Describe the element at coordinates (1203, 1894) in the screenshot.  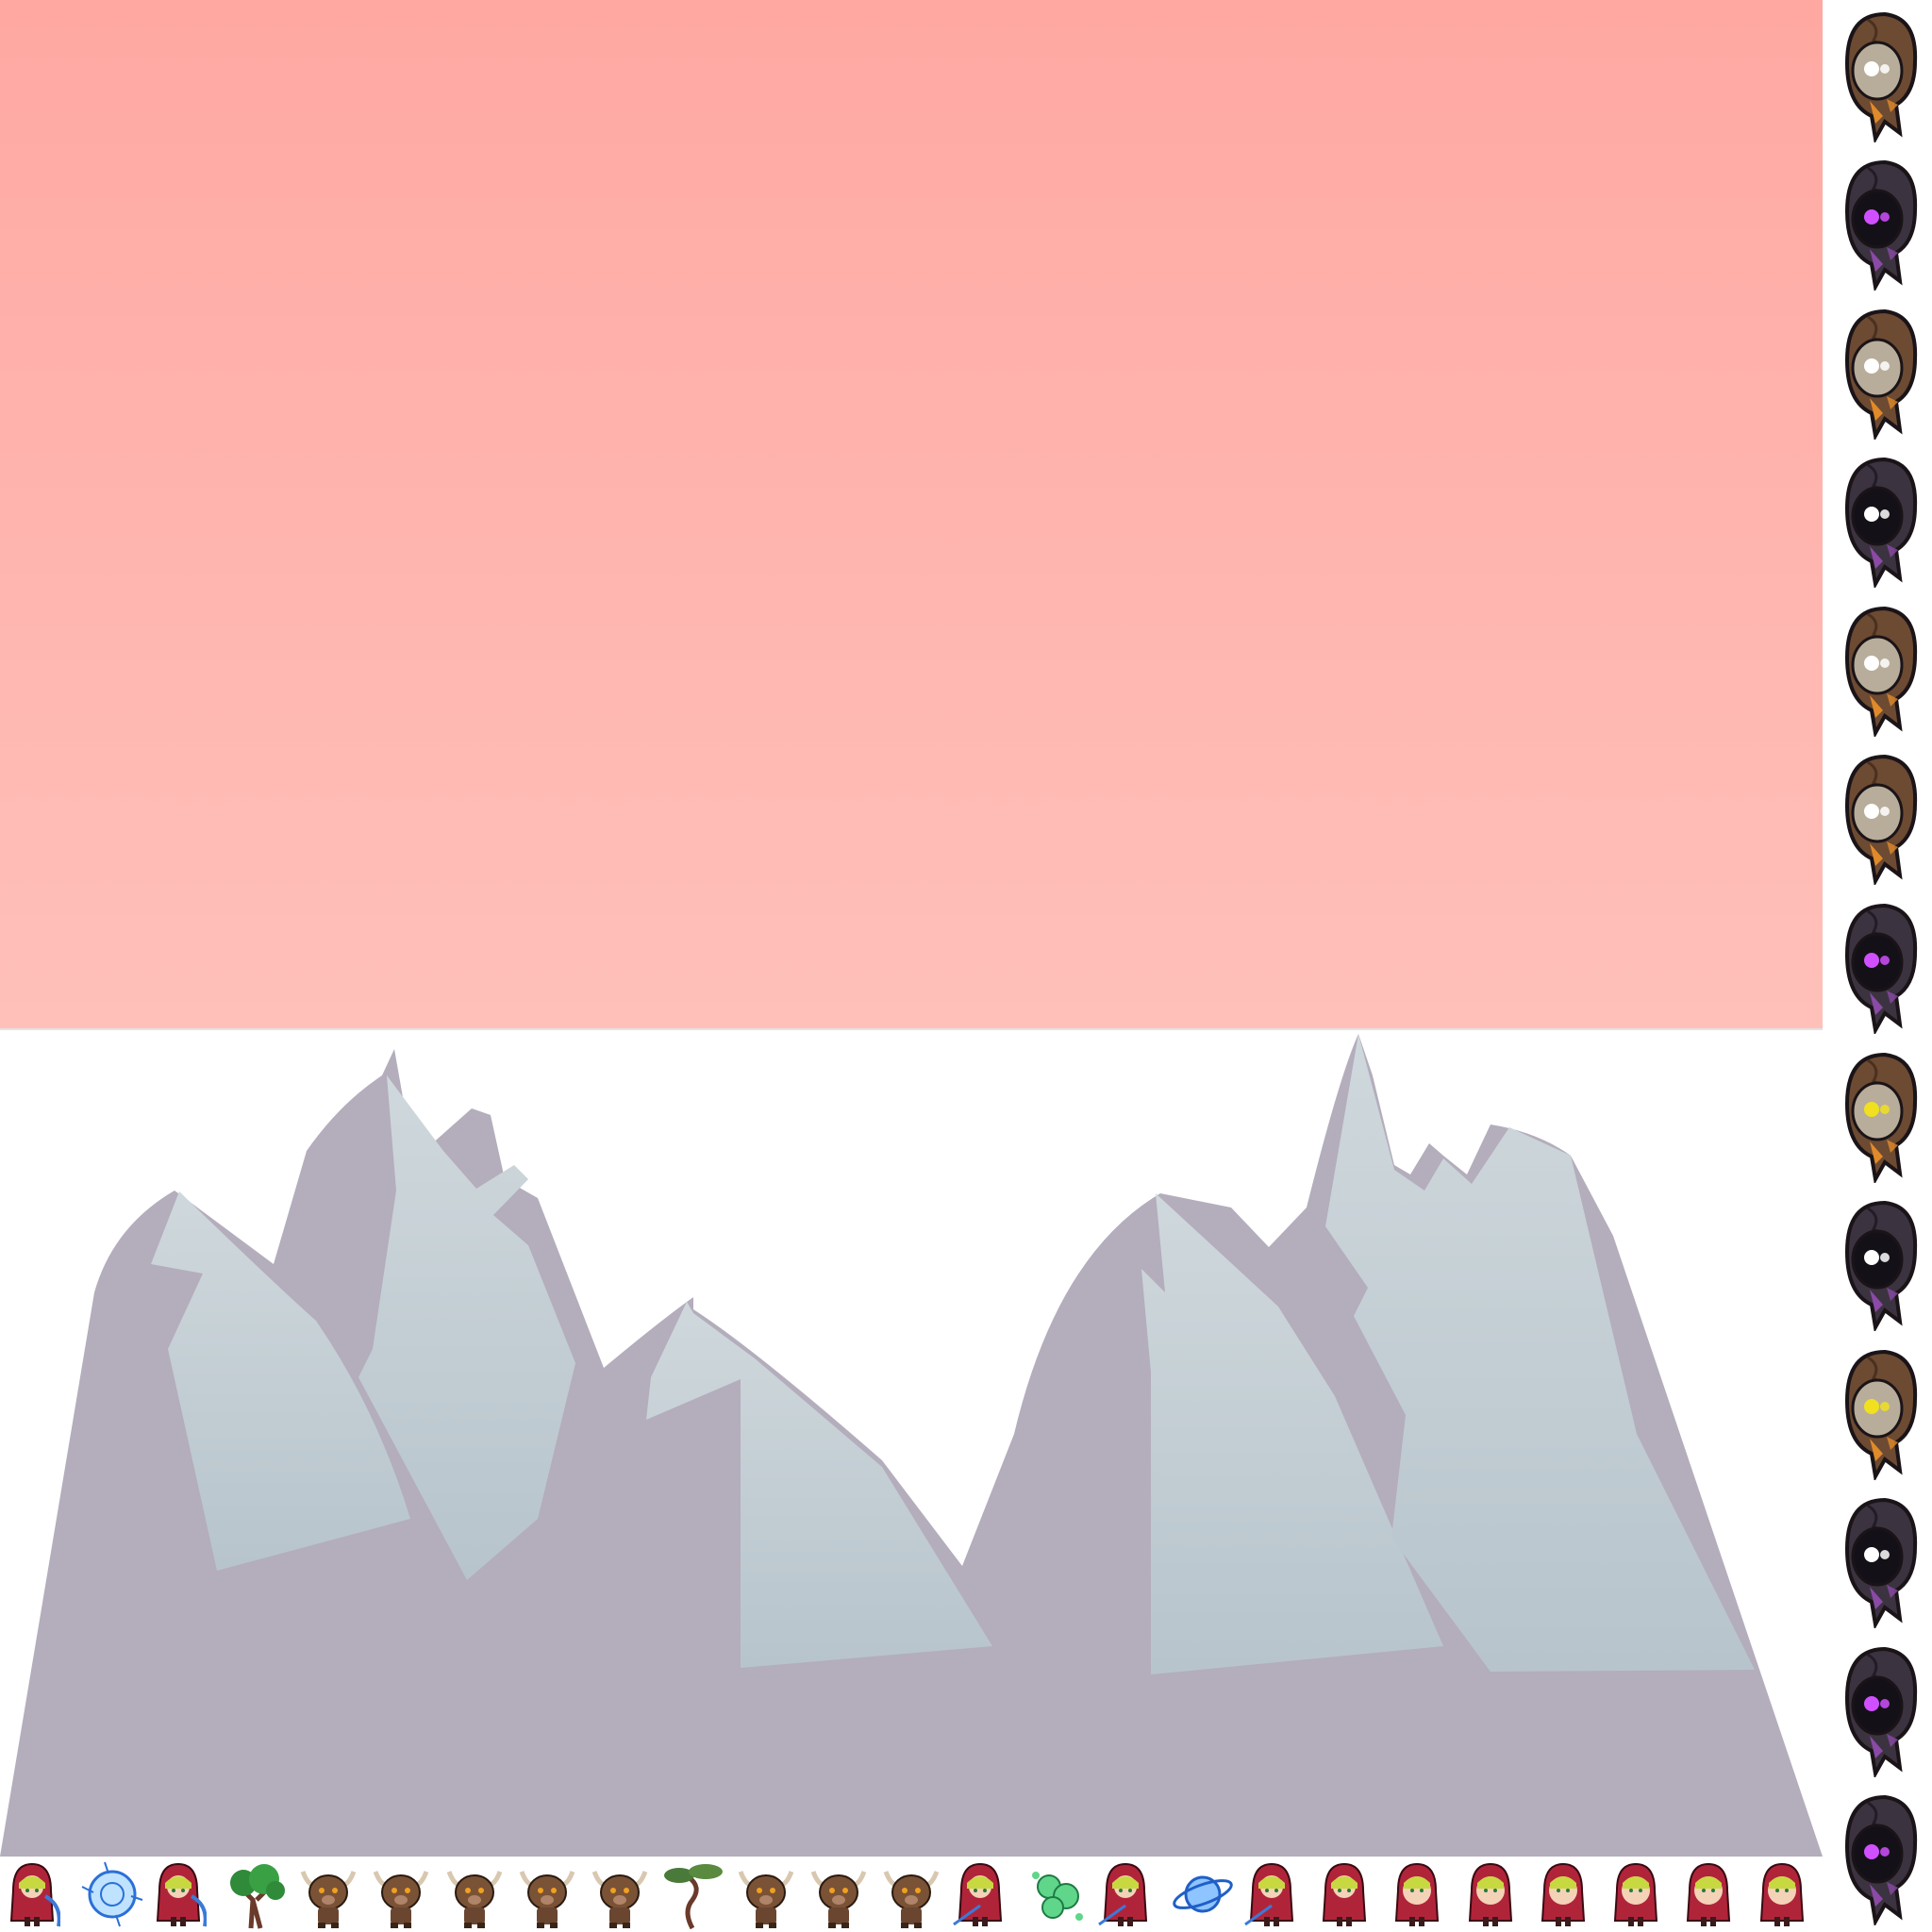
I see `blue-ring-orb-sprite` at that location.